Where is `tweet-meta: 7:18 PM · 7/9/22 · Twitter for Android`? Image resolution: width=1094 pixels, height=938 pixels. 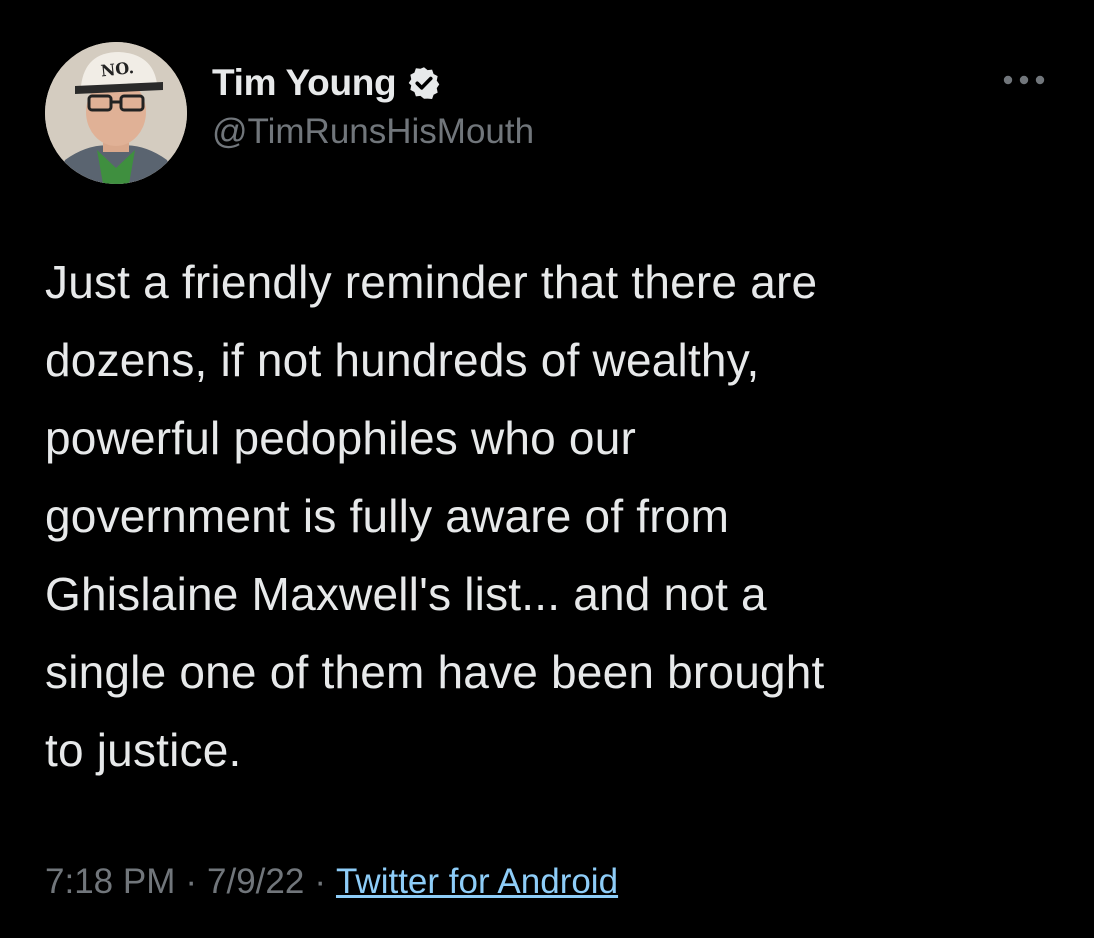
tweet-meta: 7:18 PM · 7/9/22 · Twitter for Android is located at coordinates (331, 882).